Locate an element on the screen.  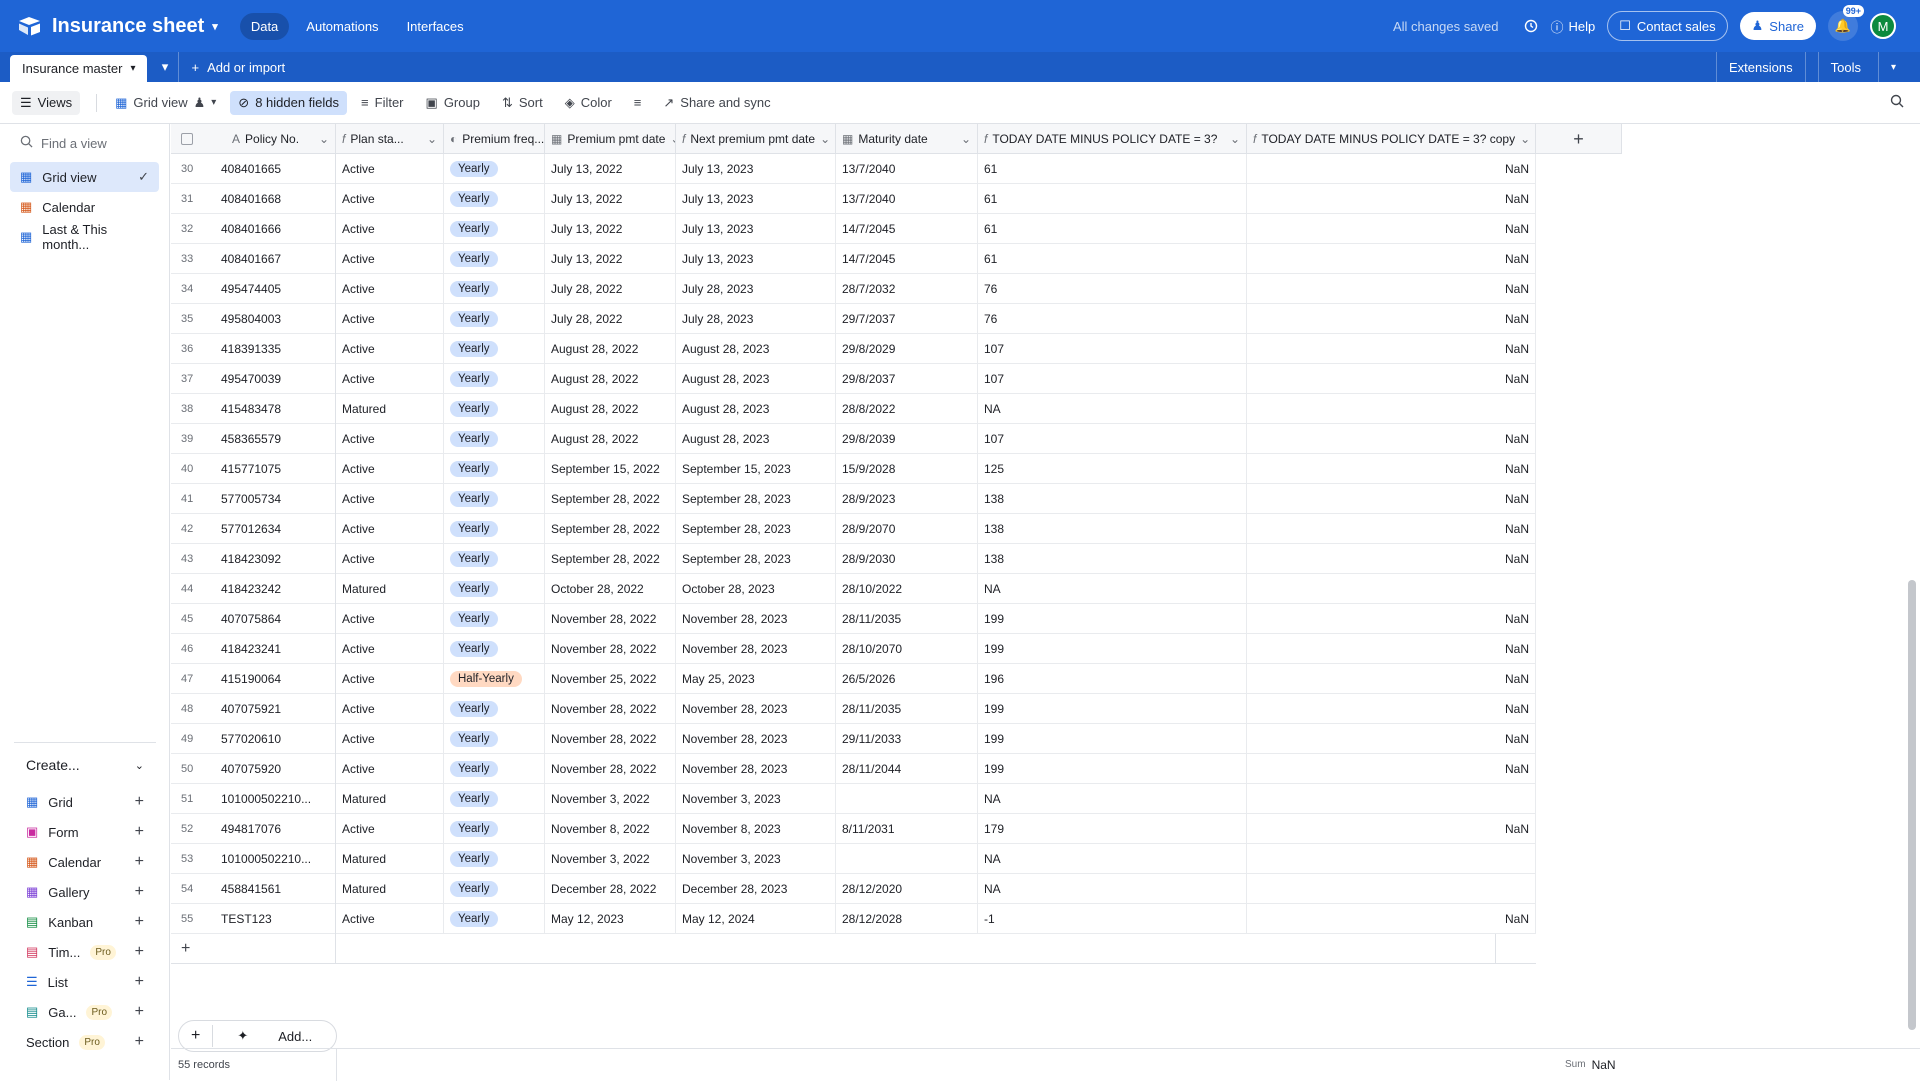
today-minus-policy-cell: 196 is located at coordinates (1112, 679).